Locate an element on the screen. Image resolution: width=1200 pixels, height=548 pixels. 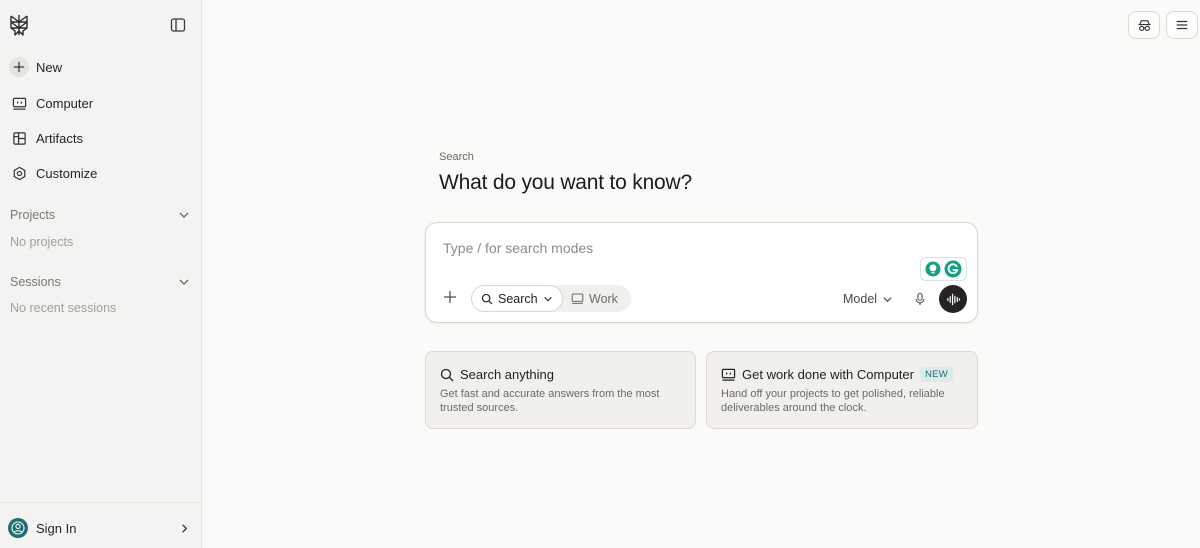
grammarly-widget is located at coordinates (943, 269).